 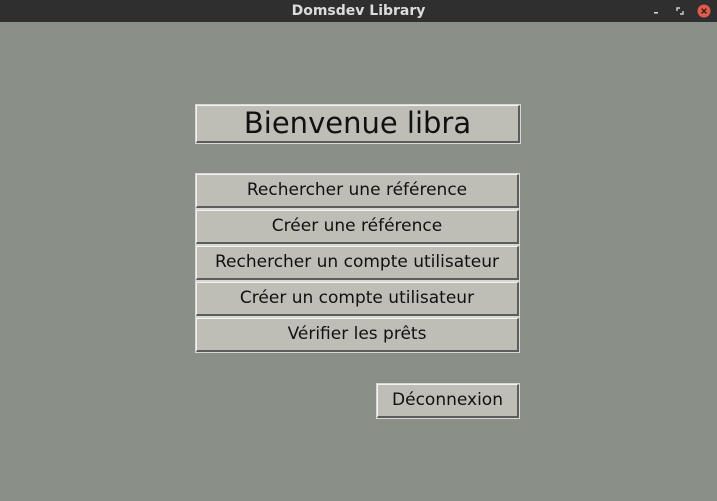 I want to click on create-user-account-button: Créer un compte utilisateur, so click(x=357, y=299).